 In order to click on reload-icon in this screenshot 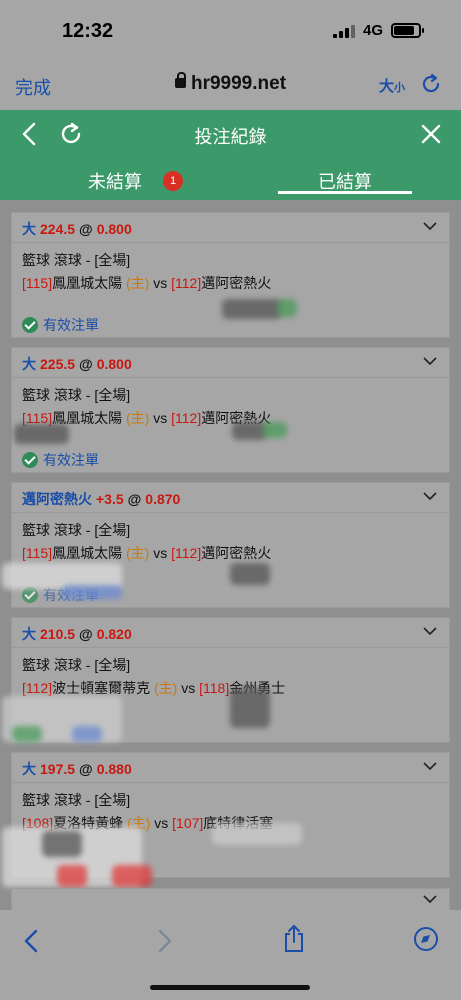, I will do `click(431, 84)`.